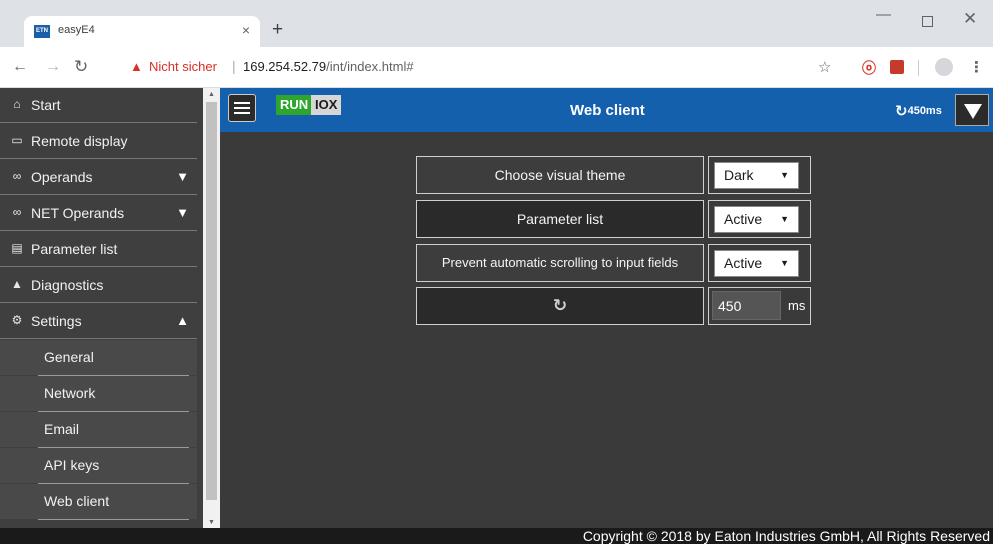 Image resolution: width=993 pixels, height=544 pixels. What do you see at coordinates (62, 429) in the screenshot?
I see `sidebar-subitem-label: Email` at bounding box center [62, 429].